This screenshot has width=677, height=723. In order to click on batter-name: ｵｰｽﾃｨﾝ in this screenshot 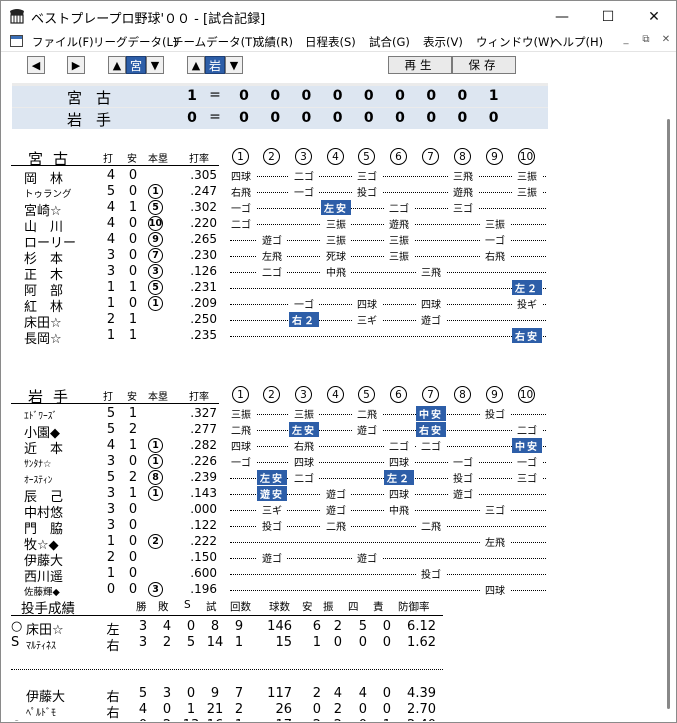, I will do `click(38, 479)`.